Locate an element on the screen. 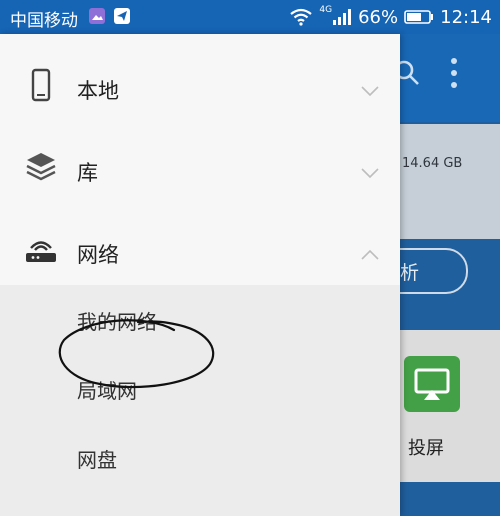 The image size is (500, 516). router-icon is located at coordinates (41, 251).